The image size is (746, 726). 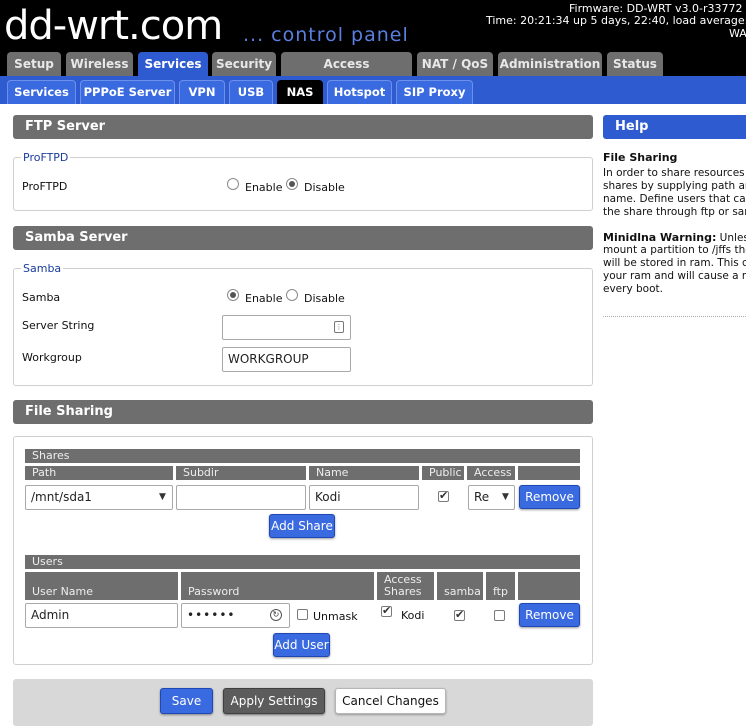 I want to click on subtab-pppoe-server: PPPoE Server, so click(x=127, y=92).